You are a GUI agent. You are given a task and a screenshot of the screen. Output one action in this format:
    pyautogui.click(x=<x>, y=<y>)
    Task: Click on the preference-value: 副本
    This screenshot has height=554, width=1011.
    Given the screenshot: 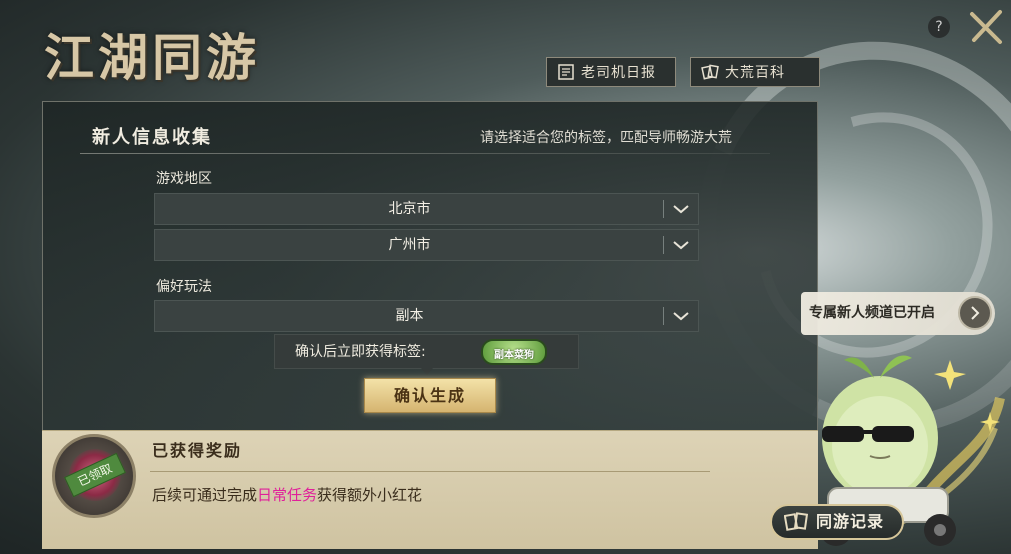 What is the action you would take?
    pyautogui.click(x=409, y=316)
    